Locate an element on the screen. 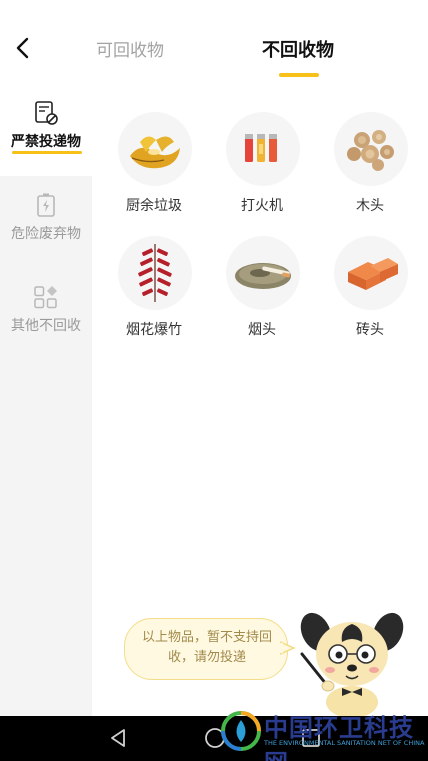  header: 可回收物 不回收物 is located at coordinates (214, 42).